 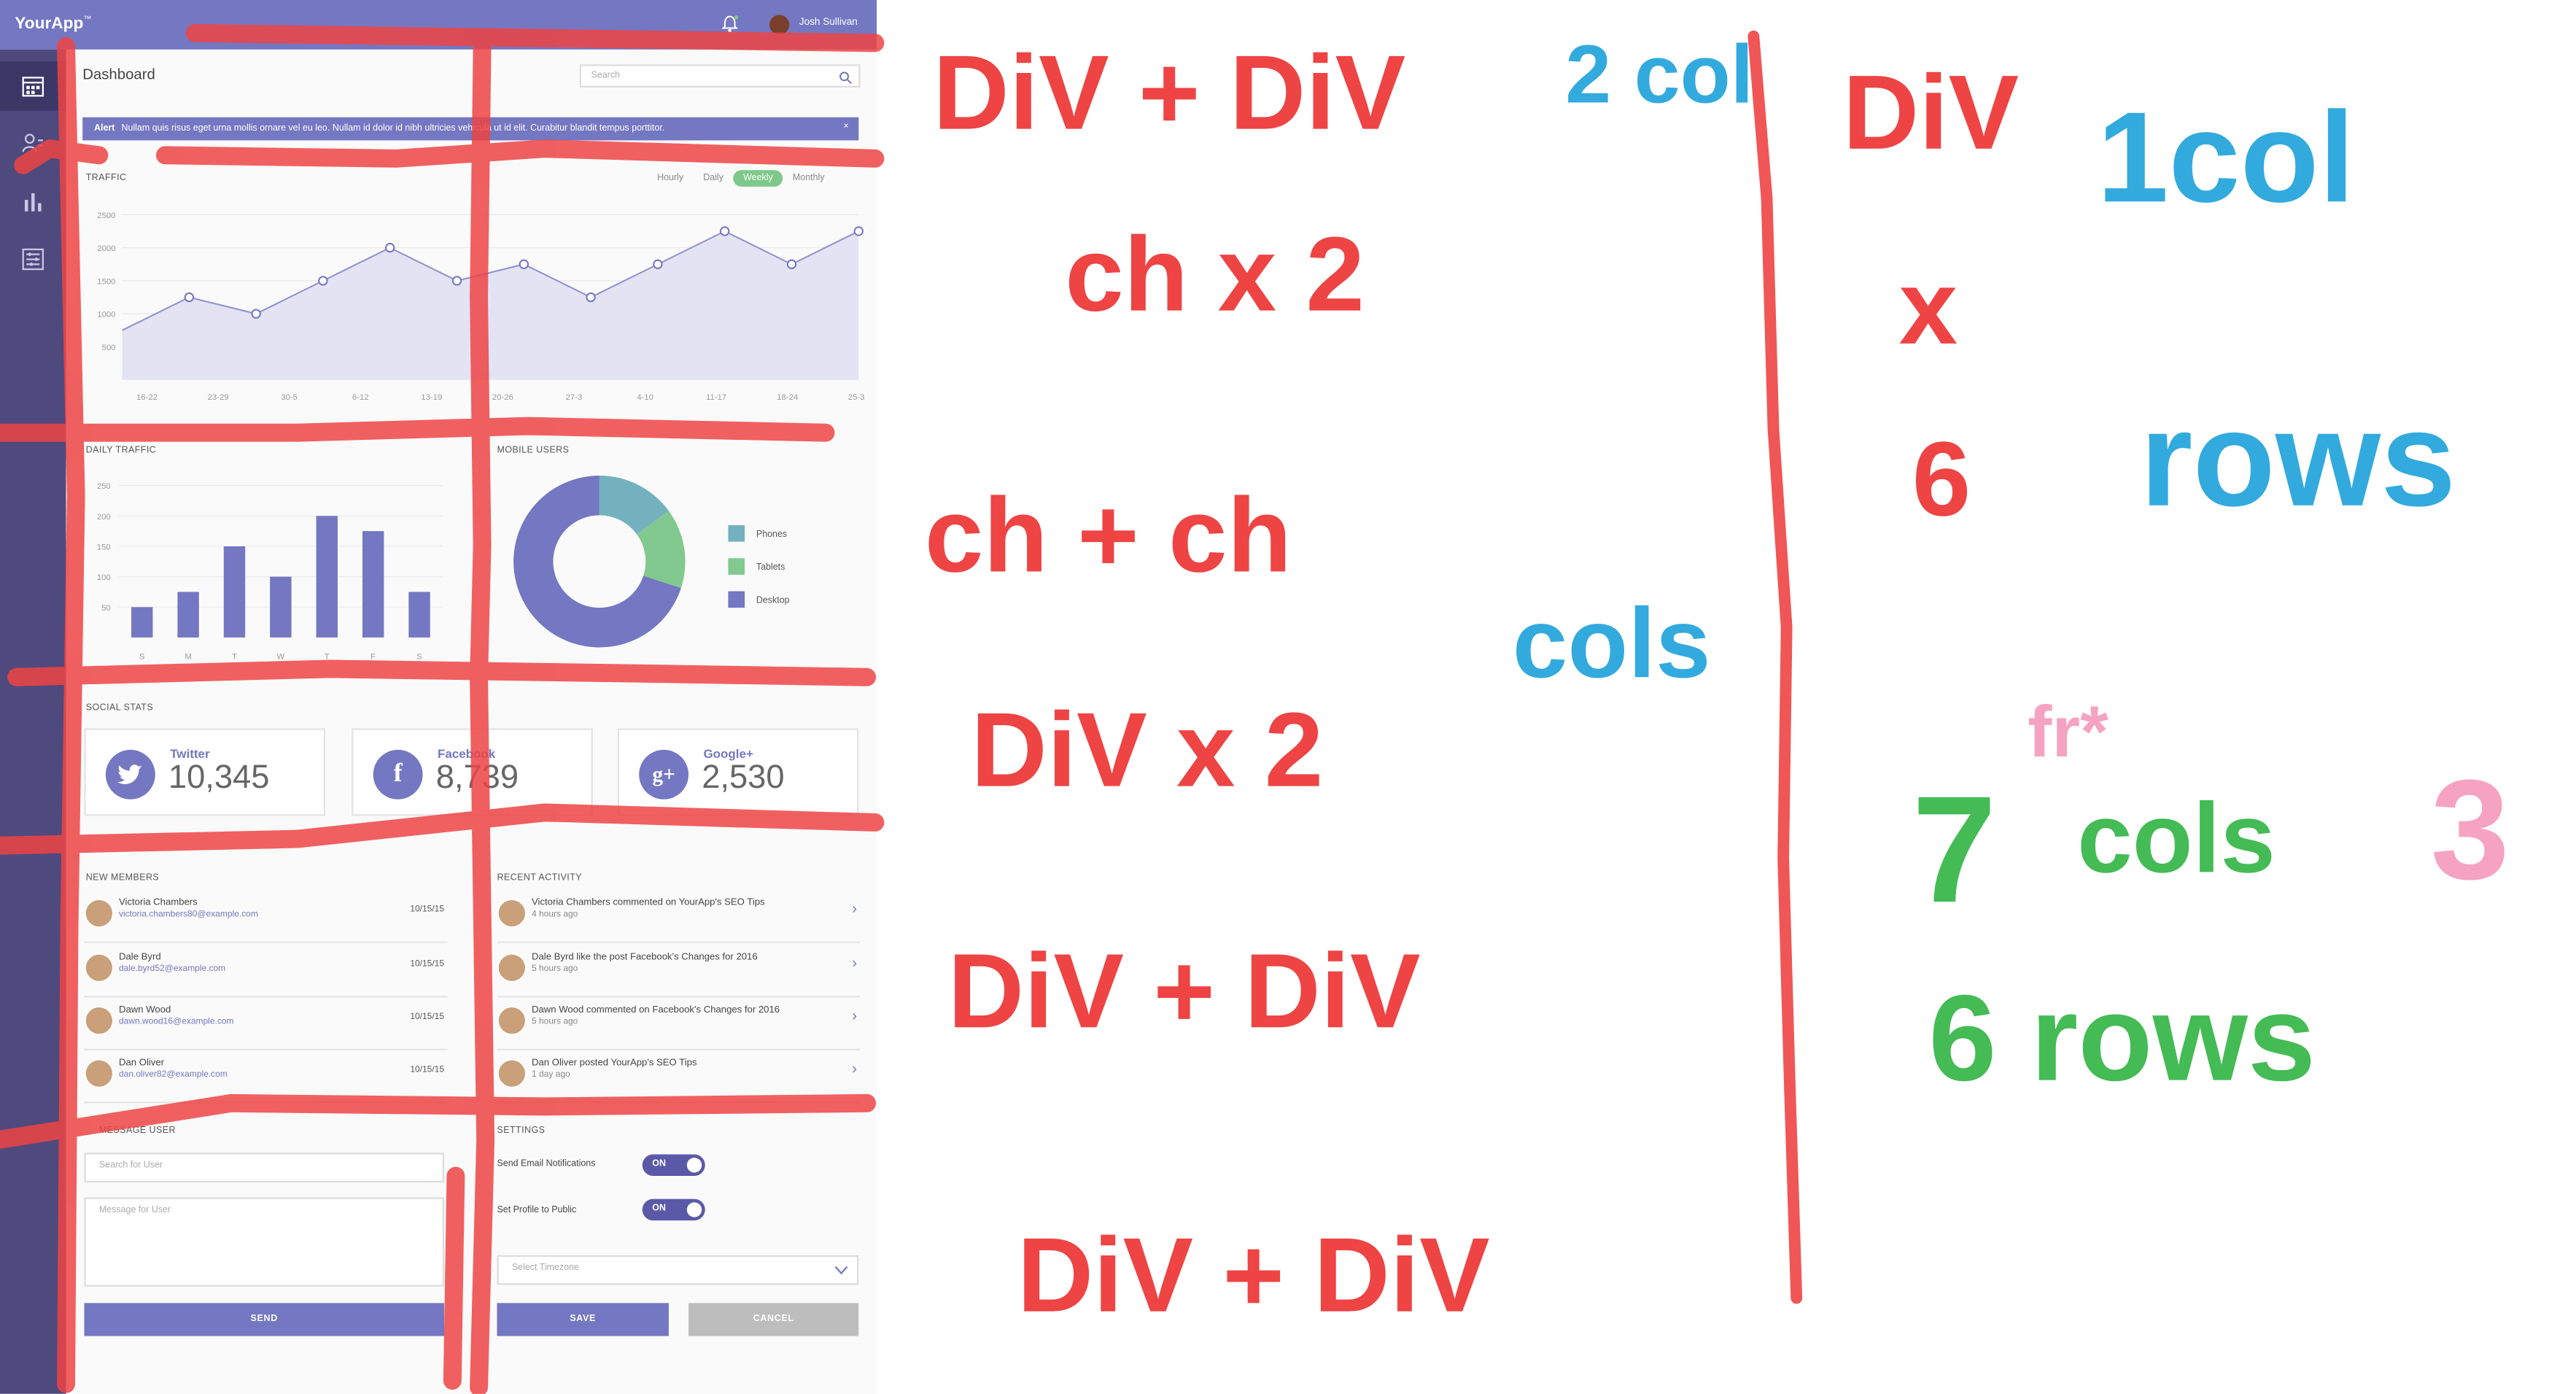 I want to click on activity-text: Dan Oliver posted YourApp's SEO Tips, so click(x=615, y=1063).